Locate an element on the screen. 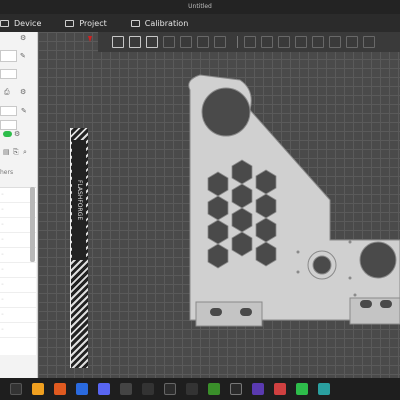  os-taskbar is located at coordinates (200, 389).